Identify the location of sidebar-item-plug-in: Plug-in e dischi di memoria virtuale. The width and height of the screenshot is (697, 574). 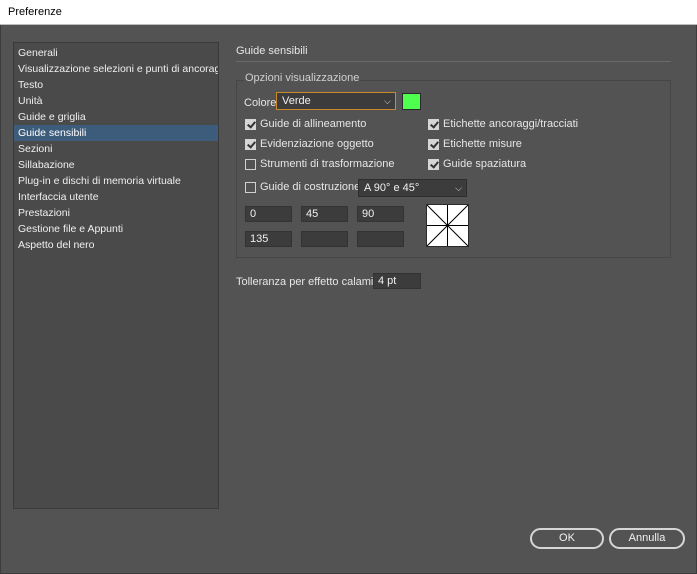
(116, 181).